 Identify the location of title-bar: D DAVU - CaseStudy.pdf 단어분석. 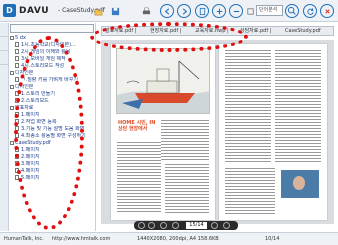
(169, 11).